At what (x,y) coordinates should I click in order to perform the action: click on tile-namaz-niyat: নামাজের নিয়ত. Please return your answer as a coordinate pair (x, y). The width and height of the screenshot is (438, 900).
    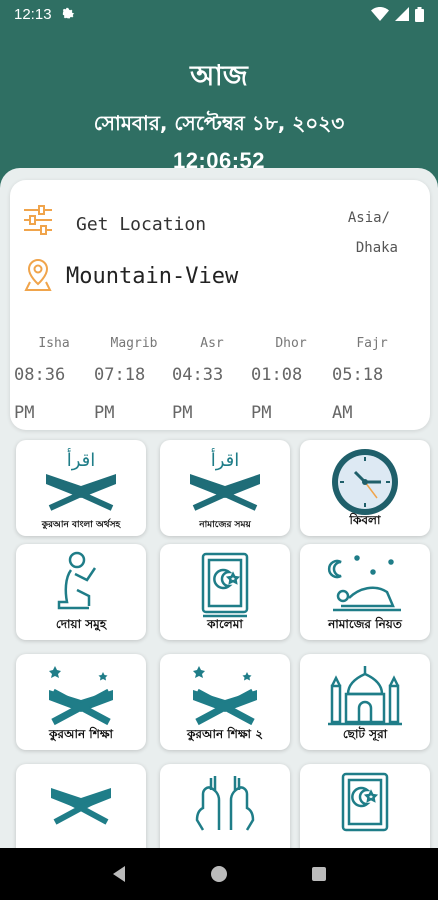
    Looking at the image, I should click on (365, 592).